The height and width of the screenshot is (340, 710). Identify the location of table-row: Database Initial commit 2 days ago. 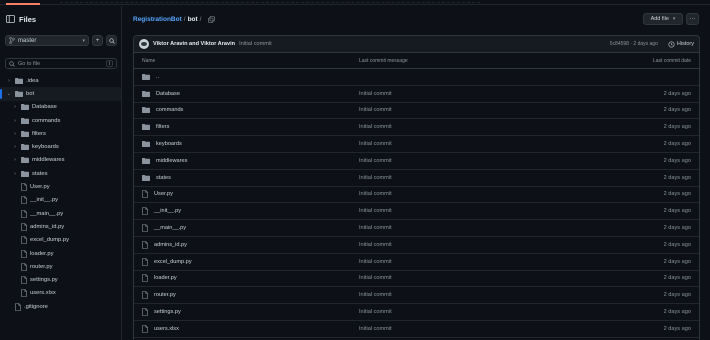
(416, 94).